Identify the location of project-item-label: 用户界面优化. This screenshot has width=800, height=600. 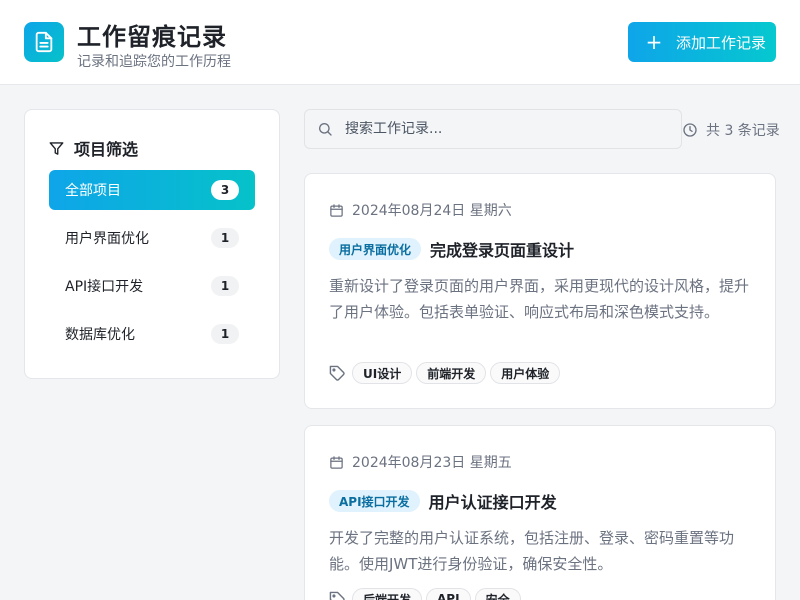
(107, 239).